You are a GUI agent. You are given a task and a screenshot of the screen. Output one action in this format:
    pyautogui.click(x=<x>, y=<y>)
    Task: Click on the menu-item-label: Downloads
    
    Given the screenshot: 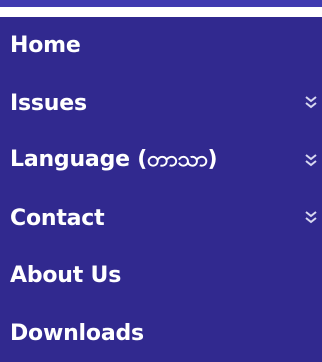 What is the action you would take?
    pyautogui.click(x=77, y=333)
    